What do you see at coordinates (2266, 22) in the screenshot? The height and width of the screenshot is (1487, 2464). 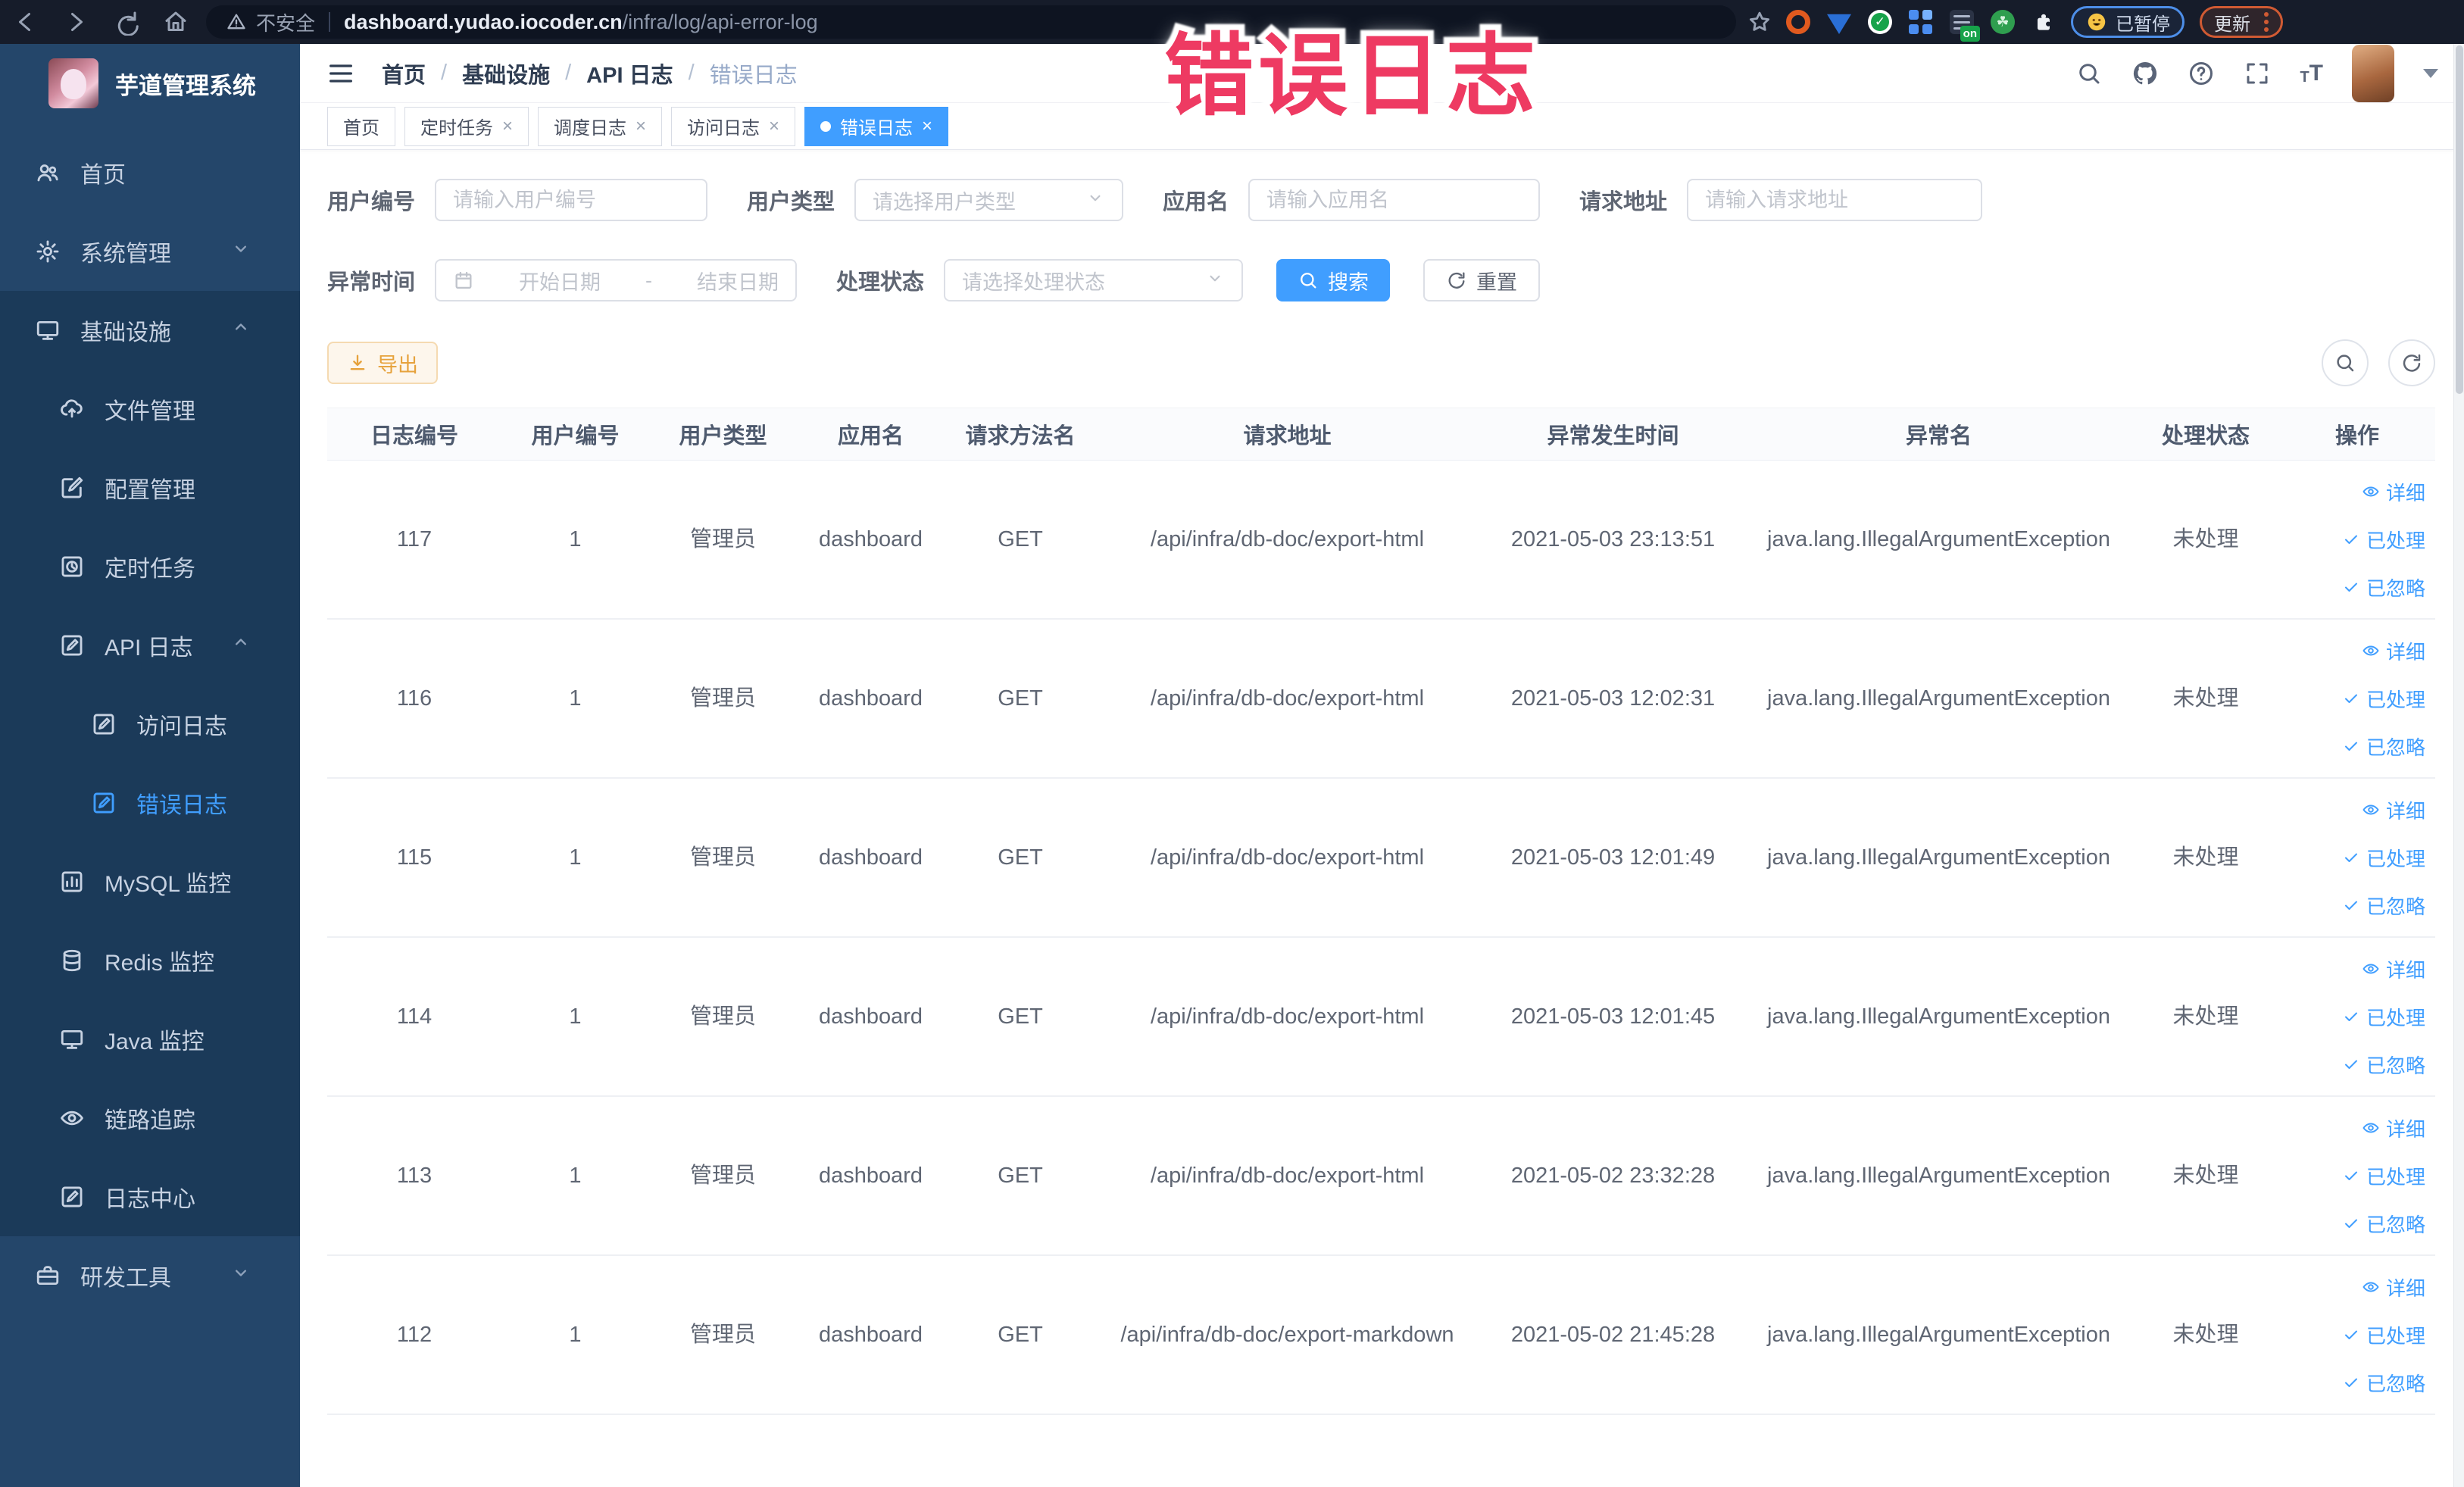 I see `browser-menu-icon` at bounding box center [2266, 22].